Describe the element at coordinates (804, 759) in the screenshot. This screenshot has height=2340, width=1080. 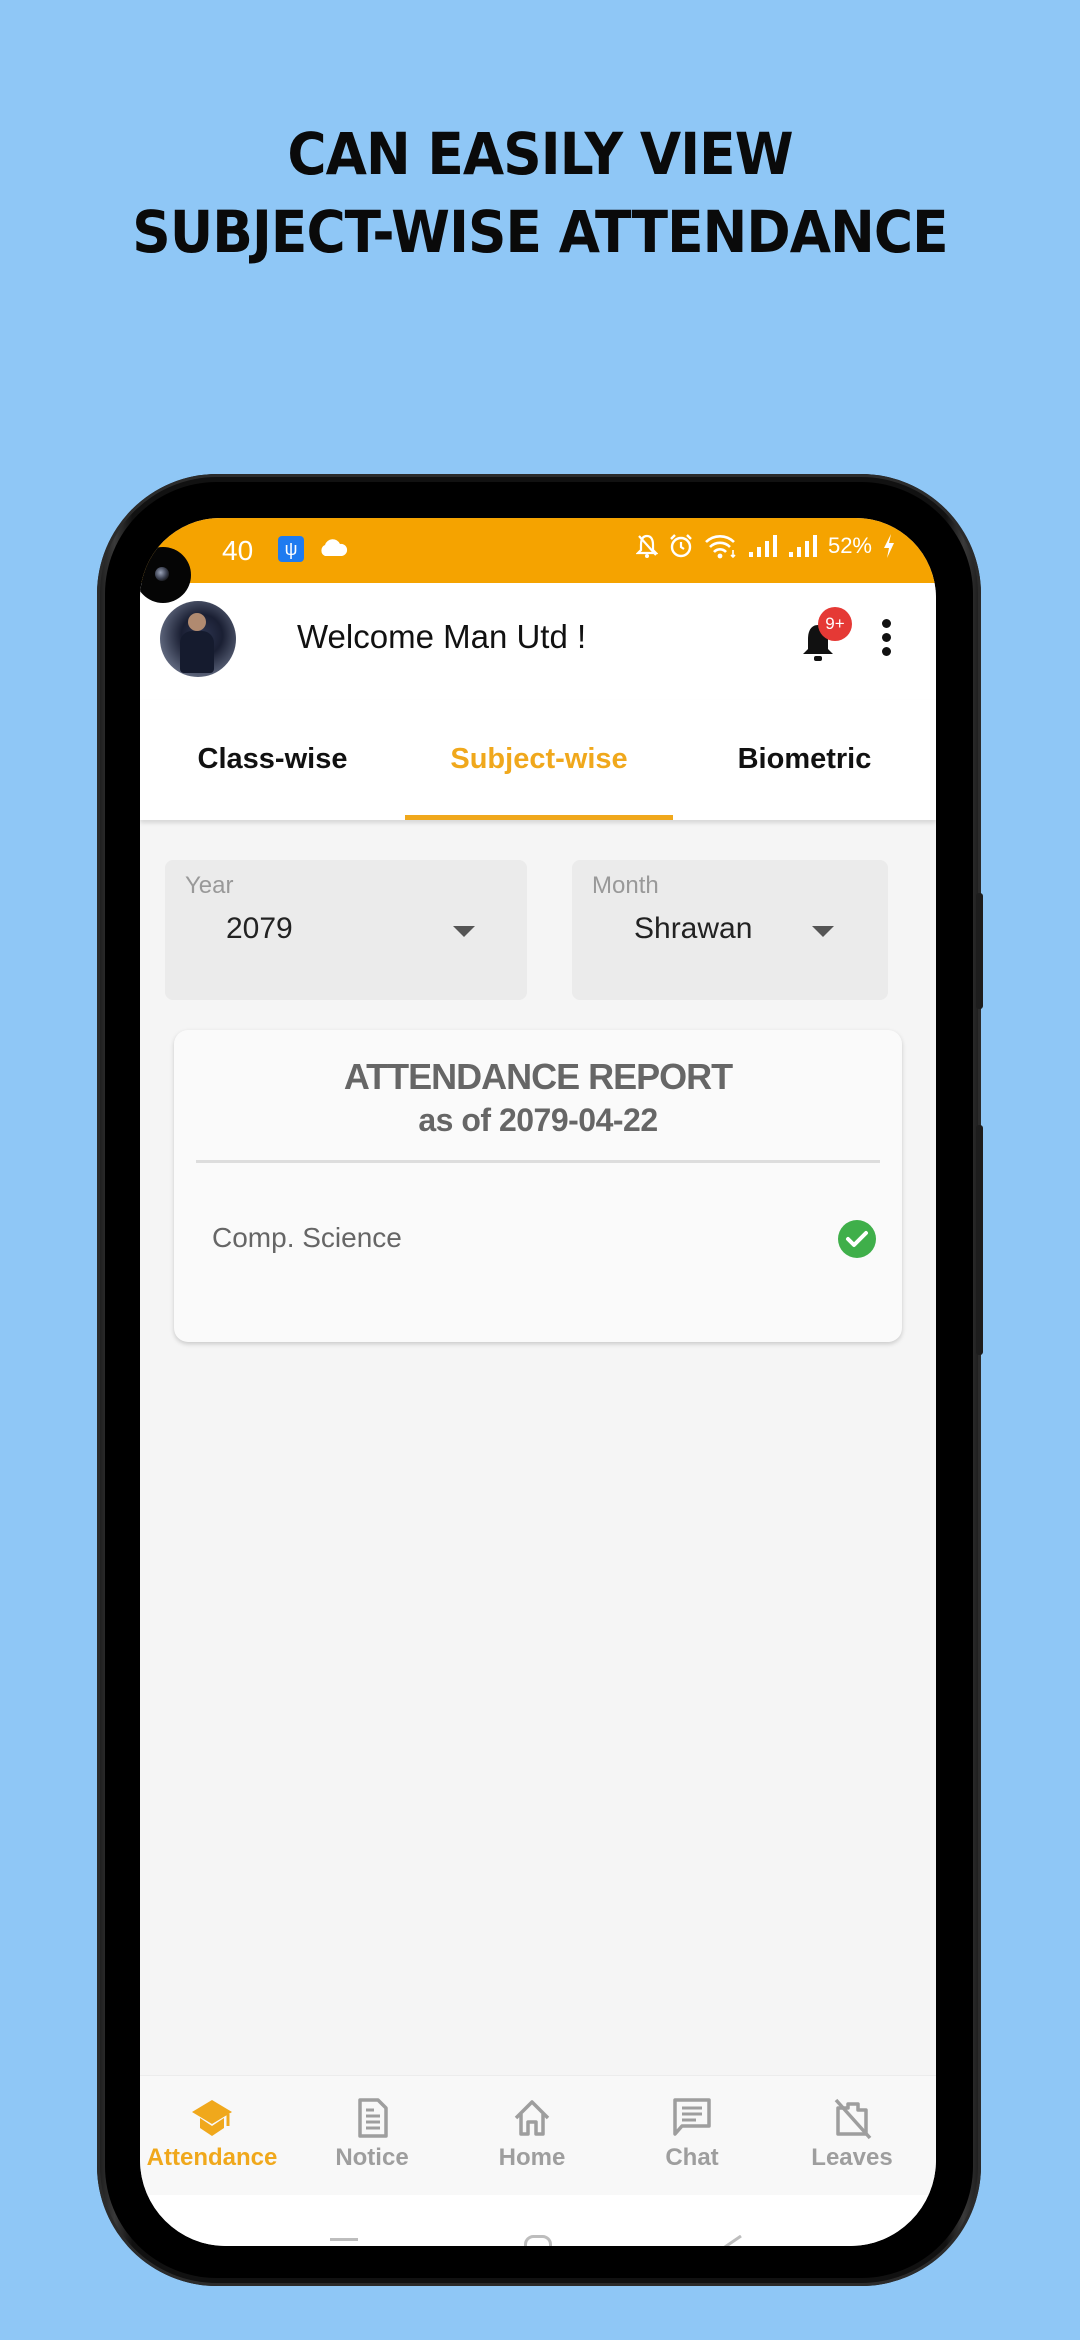
I see `tab-biometric: Biometric` at that location.